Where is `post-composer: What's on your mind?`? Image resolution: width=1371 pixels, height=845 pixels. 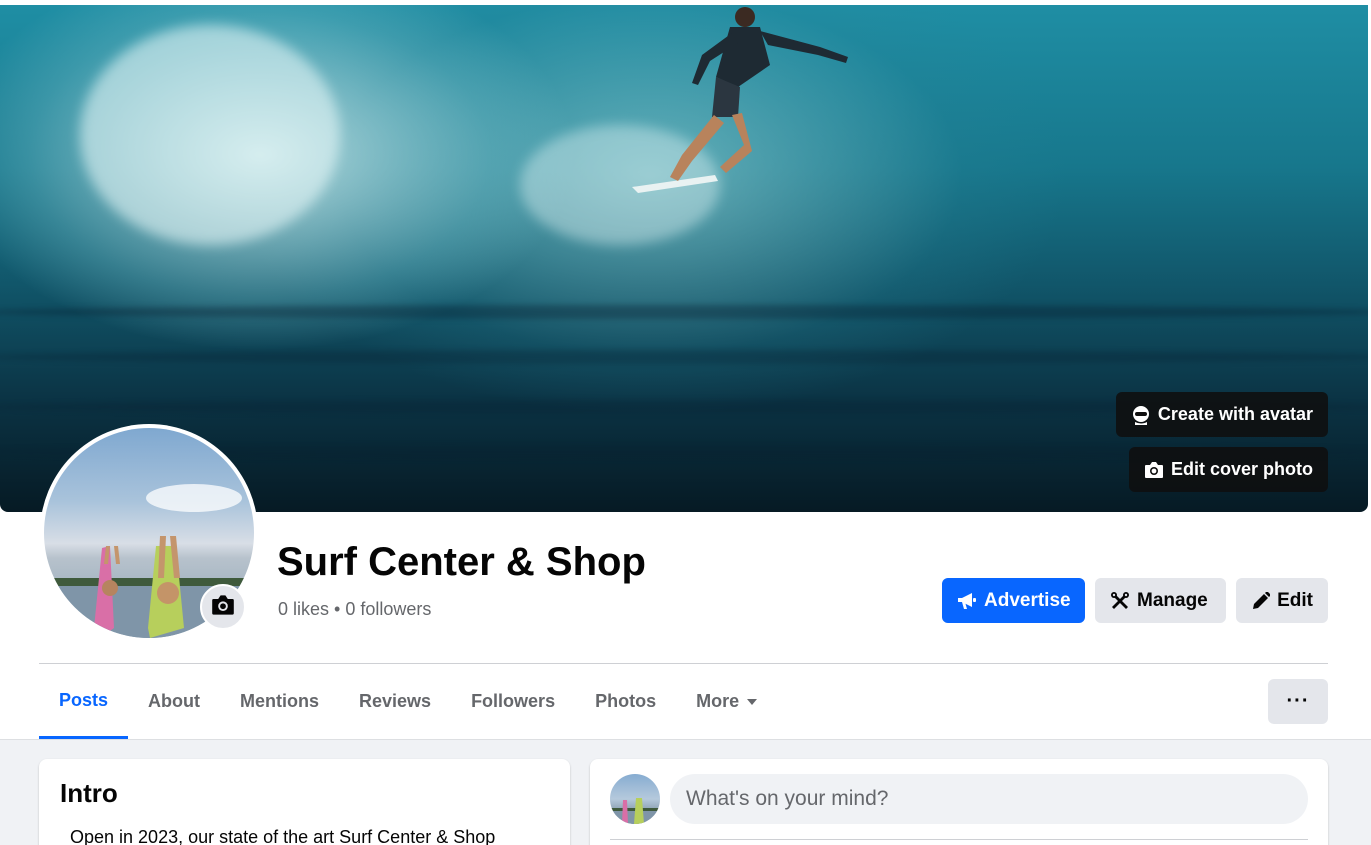
post-composer: What's on your mind? is located at coordinates (959, 802).